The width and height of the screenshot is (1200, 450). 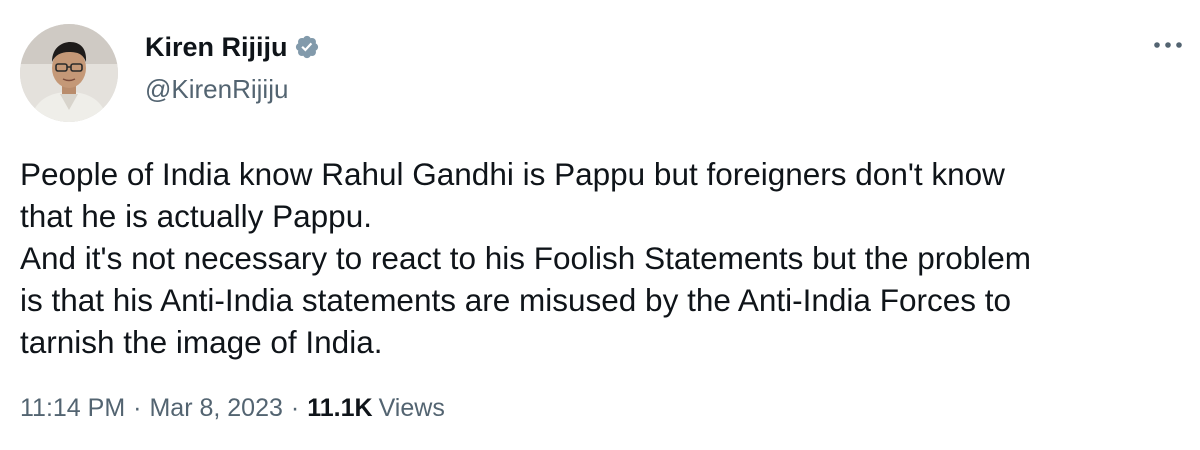 I want to click on more-options-icon, so click(x=1168, y=45).